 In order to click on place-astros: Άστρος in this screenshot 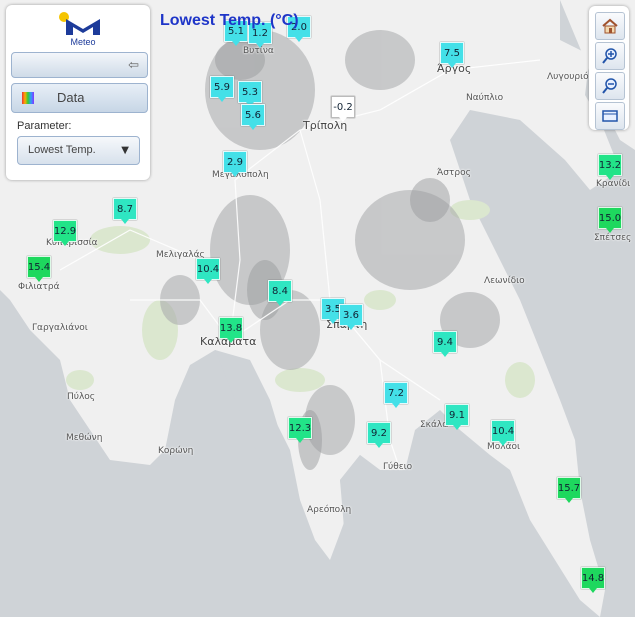, I will do `click(454, 173)`.